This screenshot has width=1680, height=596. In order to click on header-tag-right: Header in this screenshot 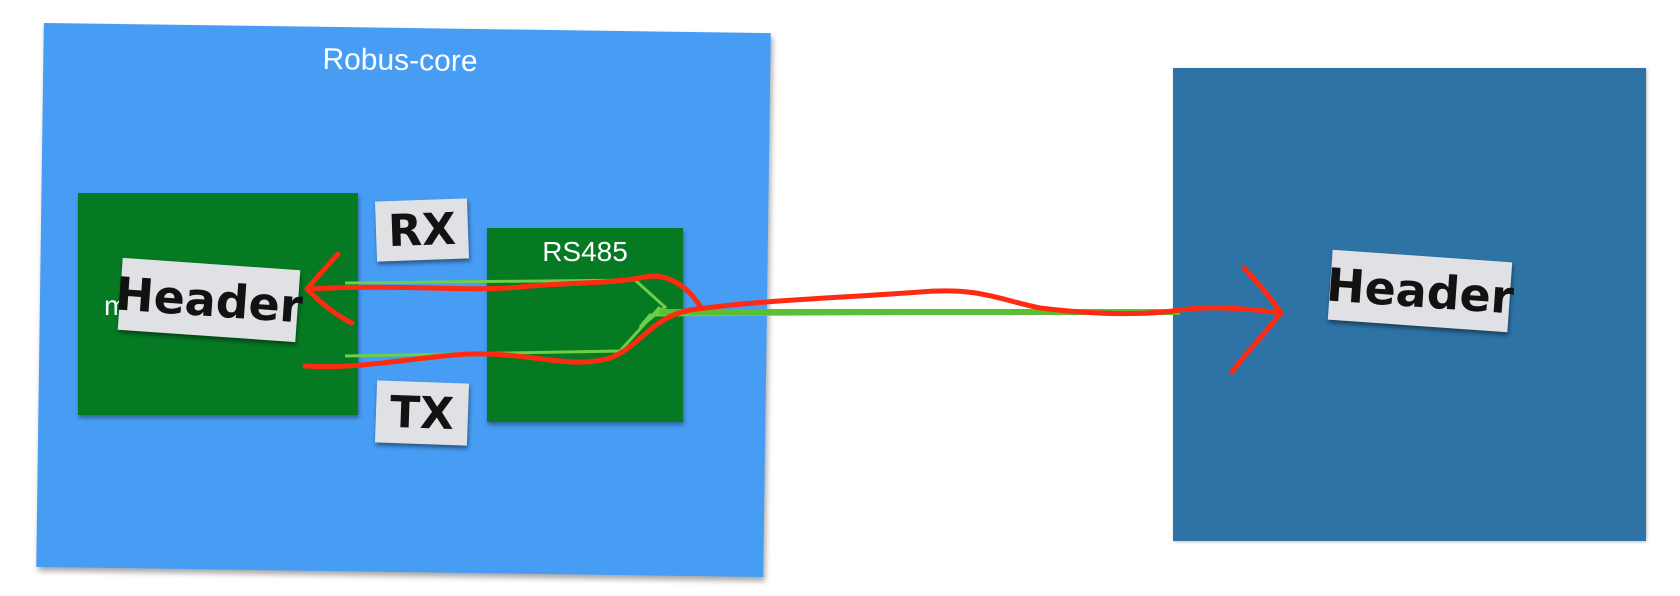, I will do `click(1420, 291)`.